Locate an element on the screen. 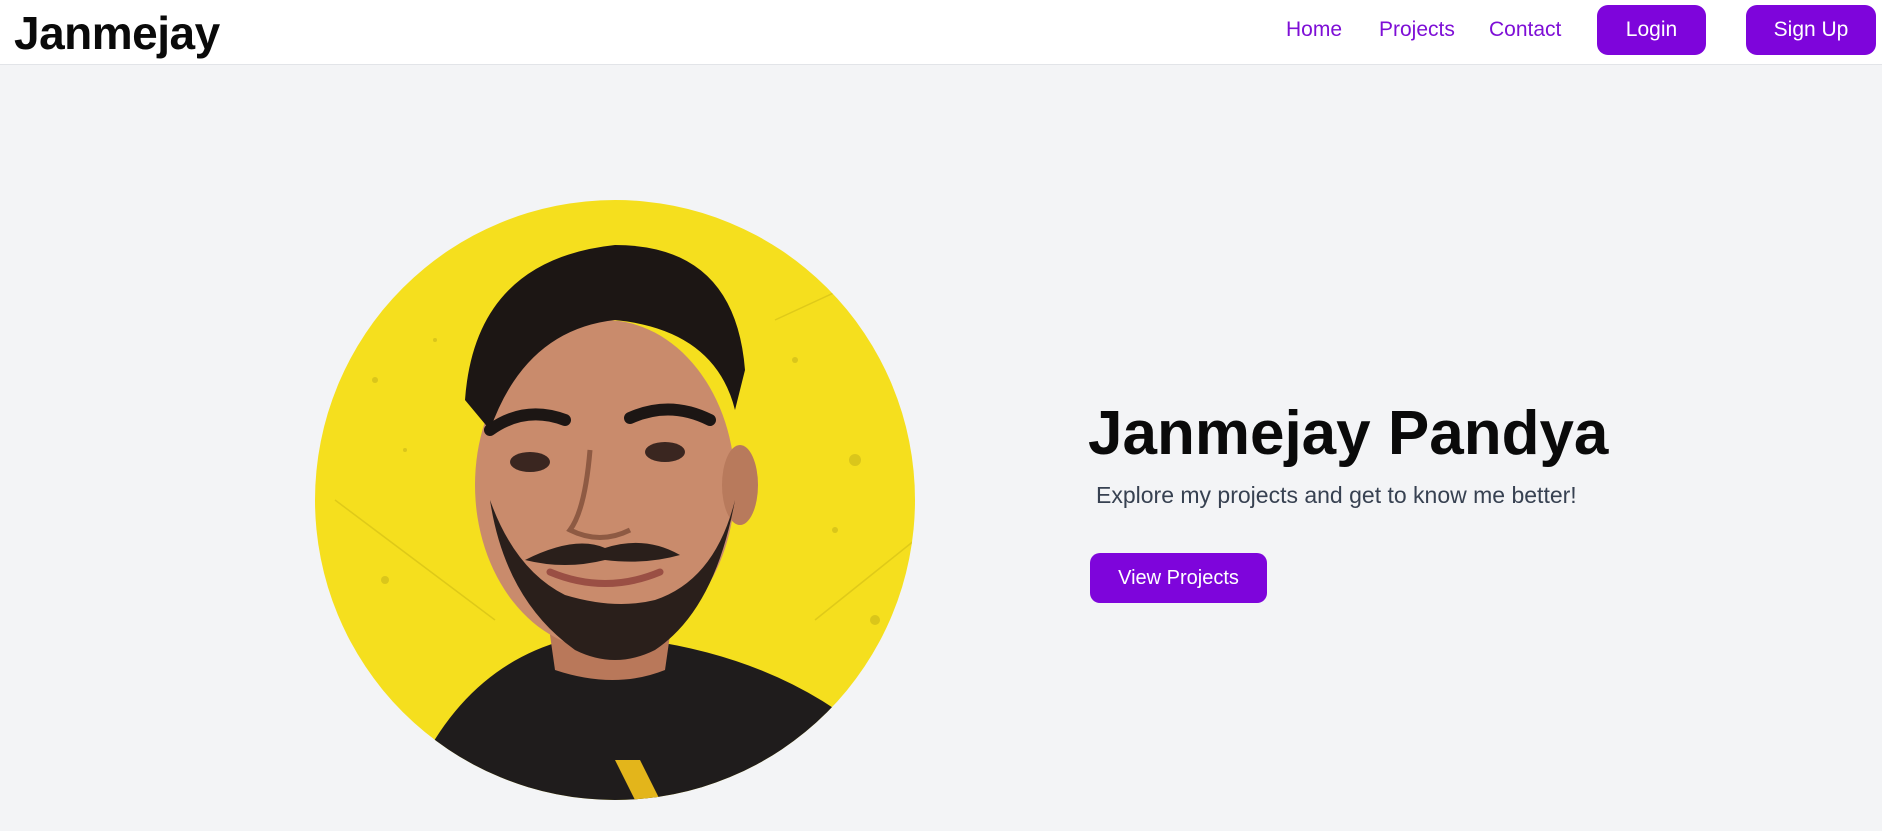  nav-link-home: Home is located at coordinates (1314, 30).